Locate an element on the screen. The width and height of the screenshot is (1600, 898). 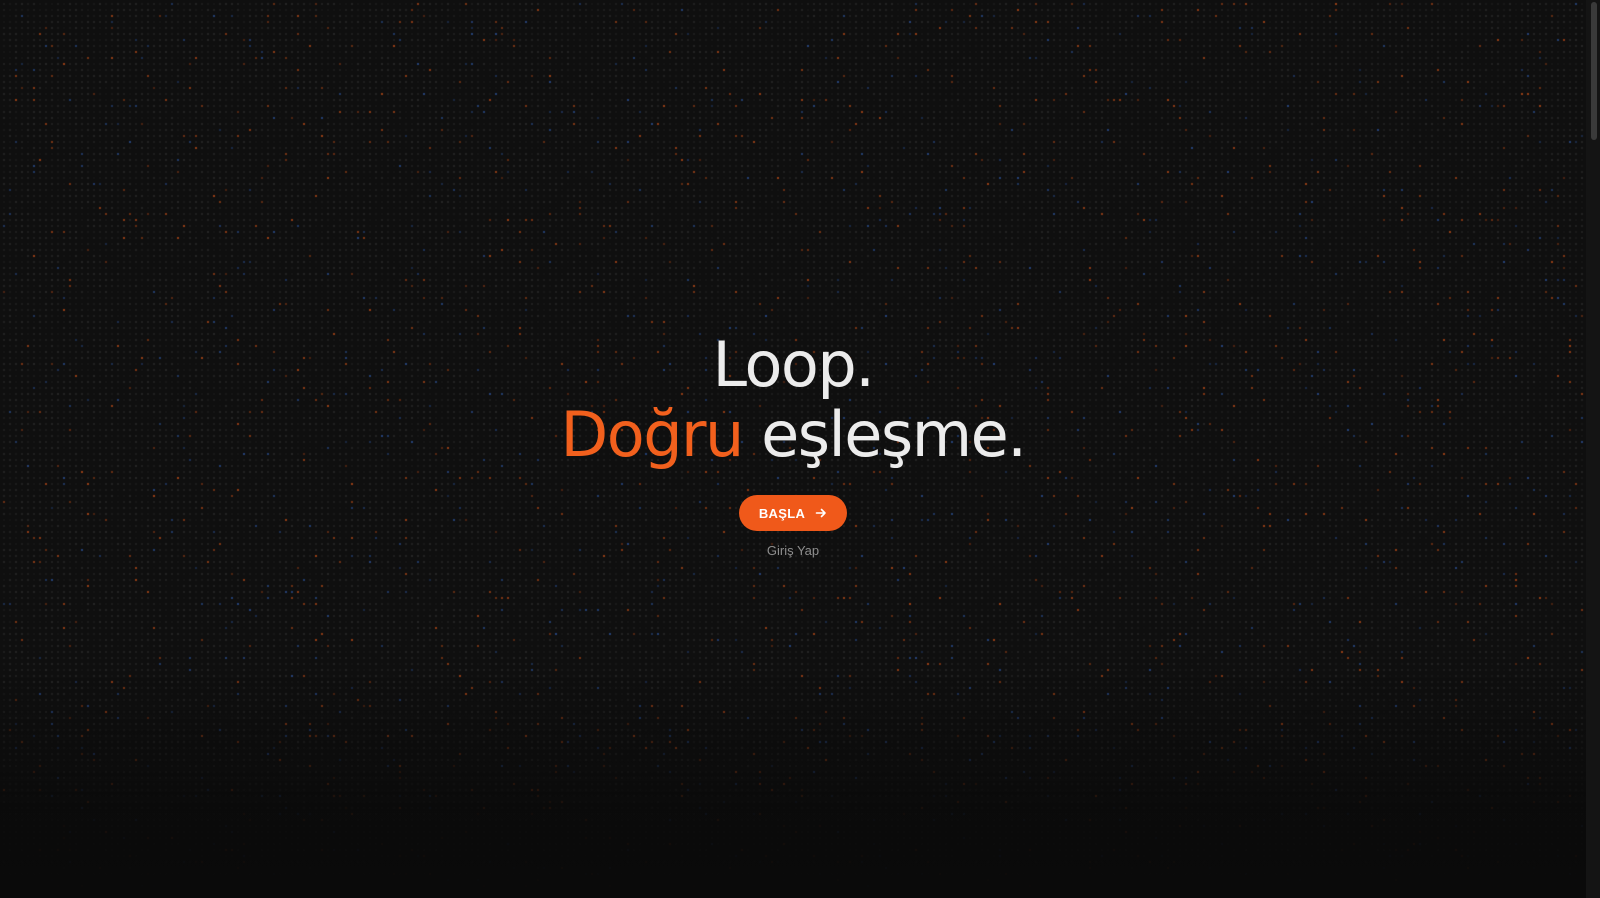
headline-tagline: Doğru eşleşme. is located at coordinates (793, 435).